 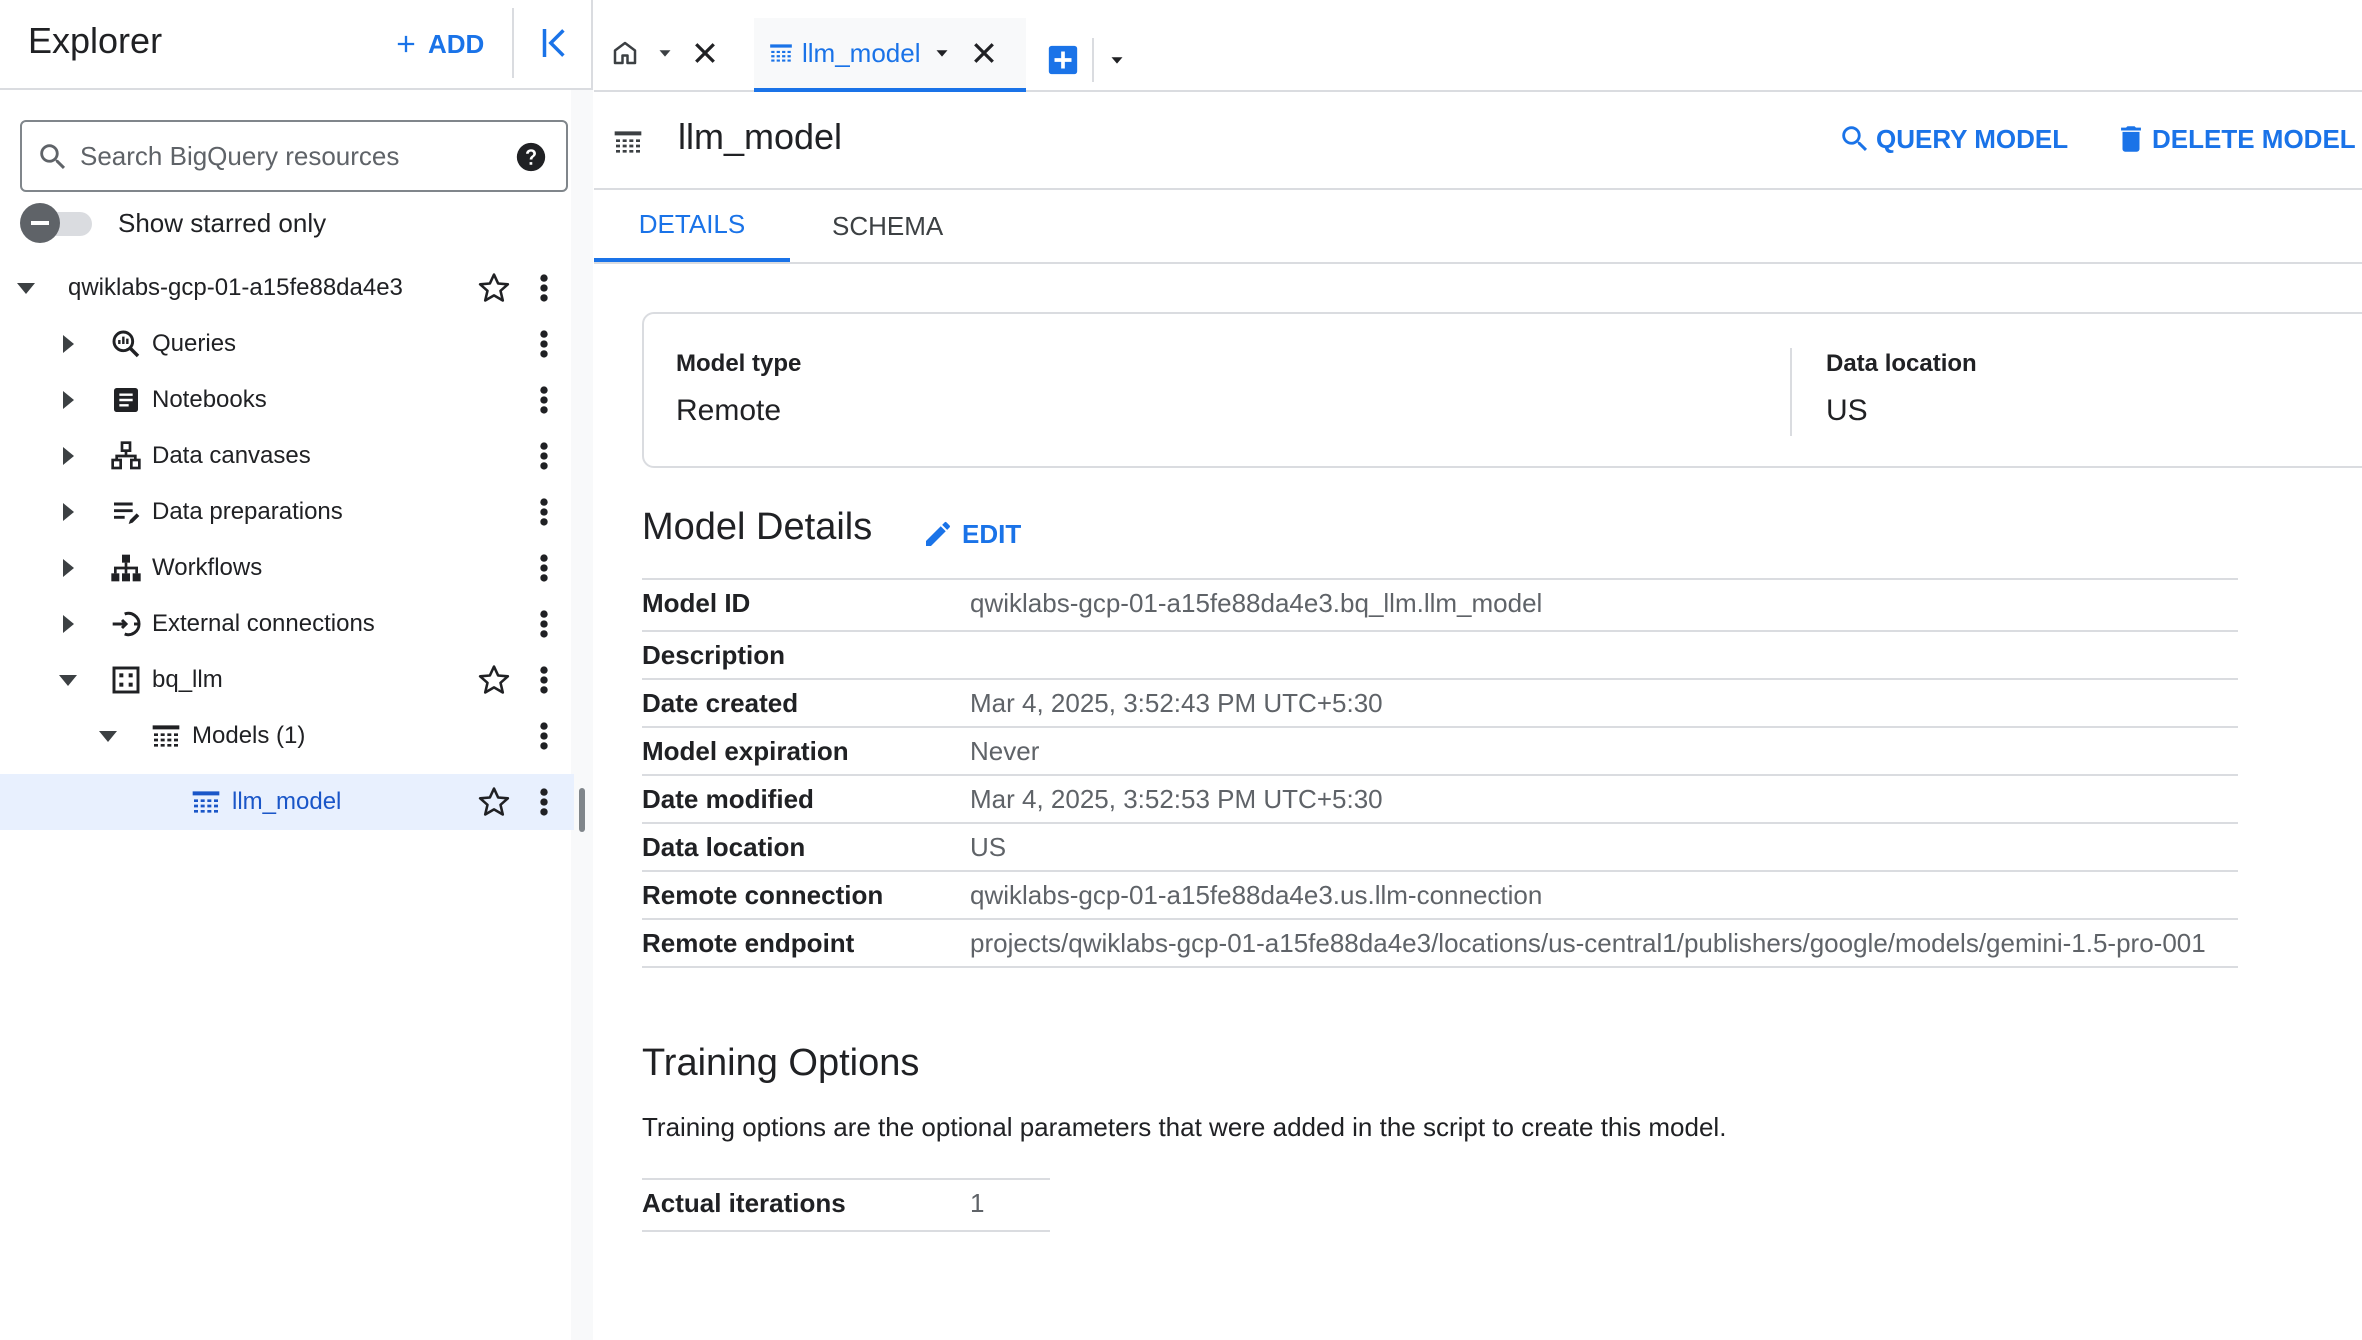 I want to click on home-icon, so click(x=625, y=53).